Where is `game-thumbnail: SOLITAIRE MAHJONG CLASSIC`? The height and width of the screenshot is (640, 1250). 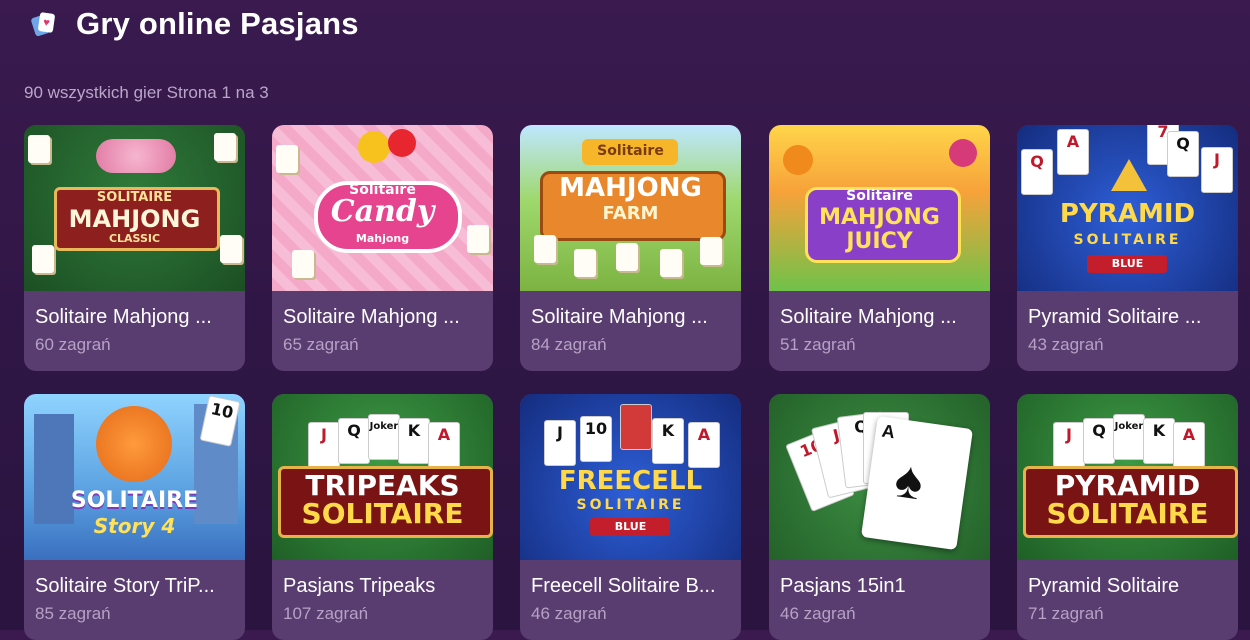 game-thumbnail: SOLITAIRE MAHJONG CLASSIC is located at coordinates (134, 208).